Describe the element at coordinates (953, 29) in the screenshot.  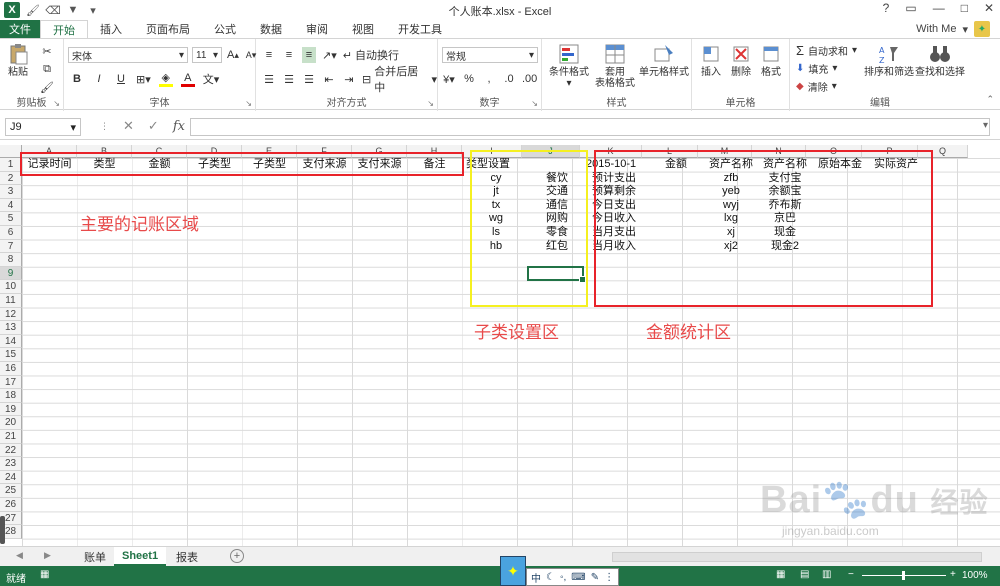
I see `user-account: With Me ▾ ✦` at that location.